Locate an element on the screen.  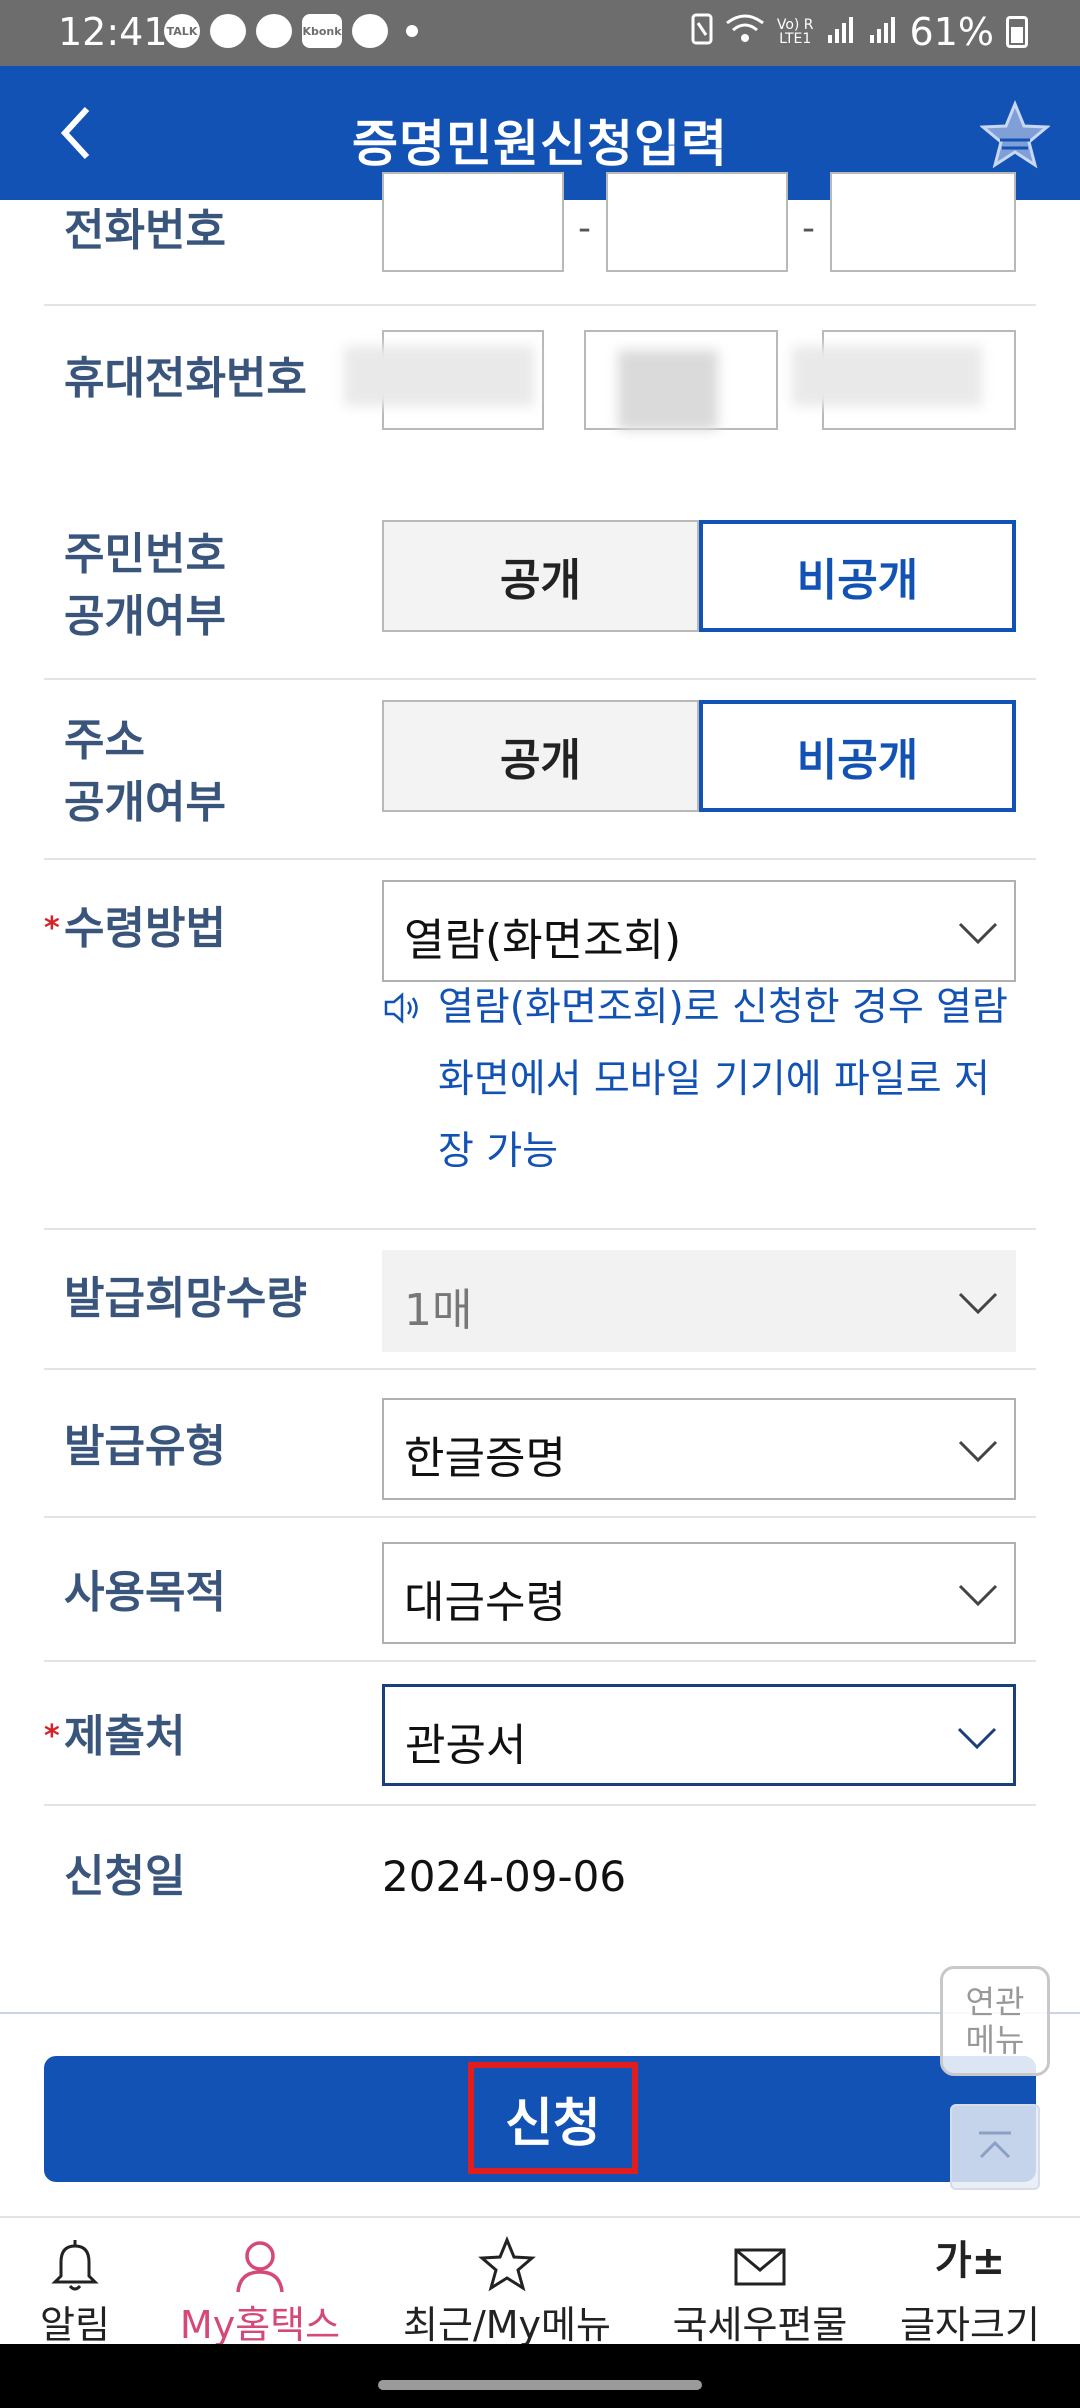
nfc-icon is located at coordinates (702, 32).